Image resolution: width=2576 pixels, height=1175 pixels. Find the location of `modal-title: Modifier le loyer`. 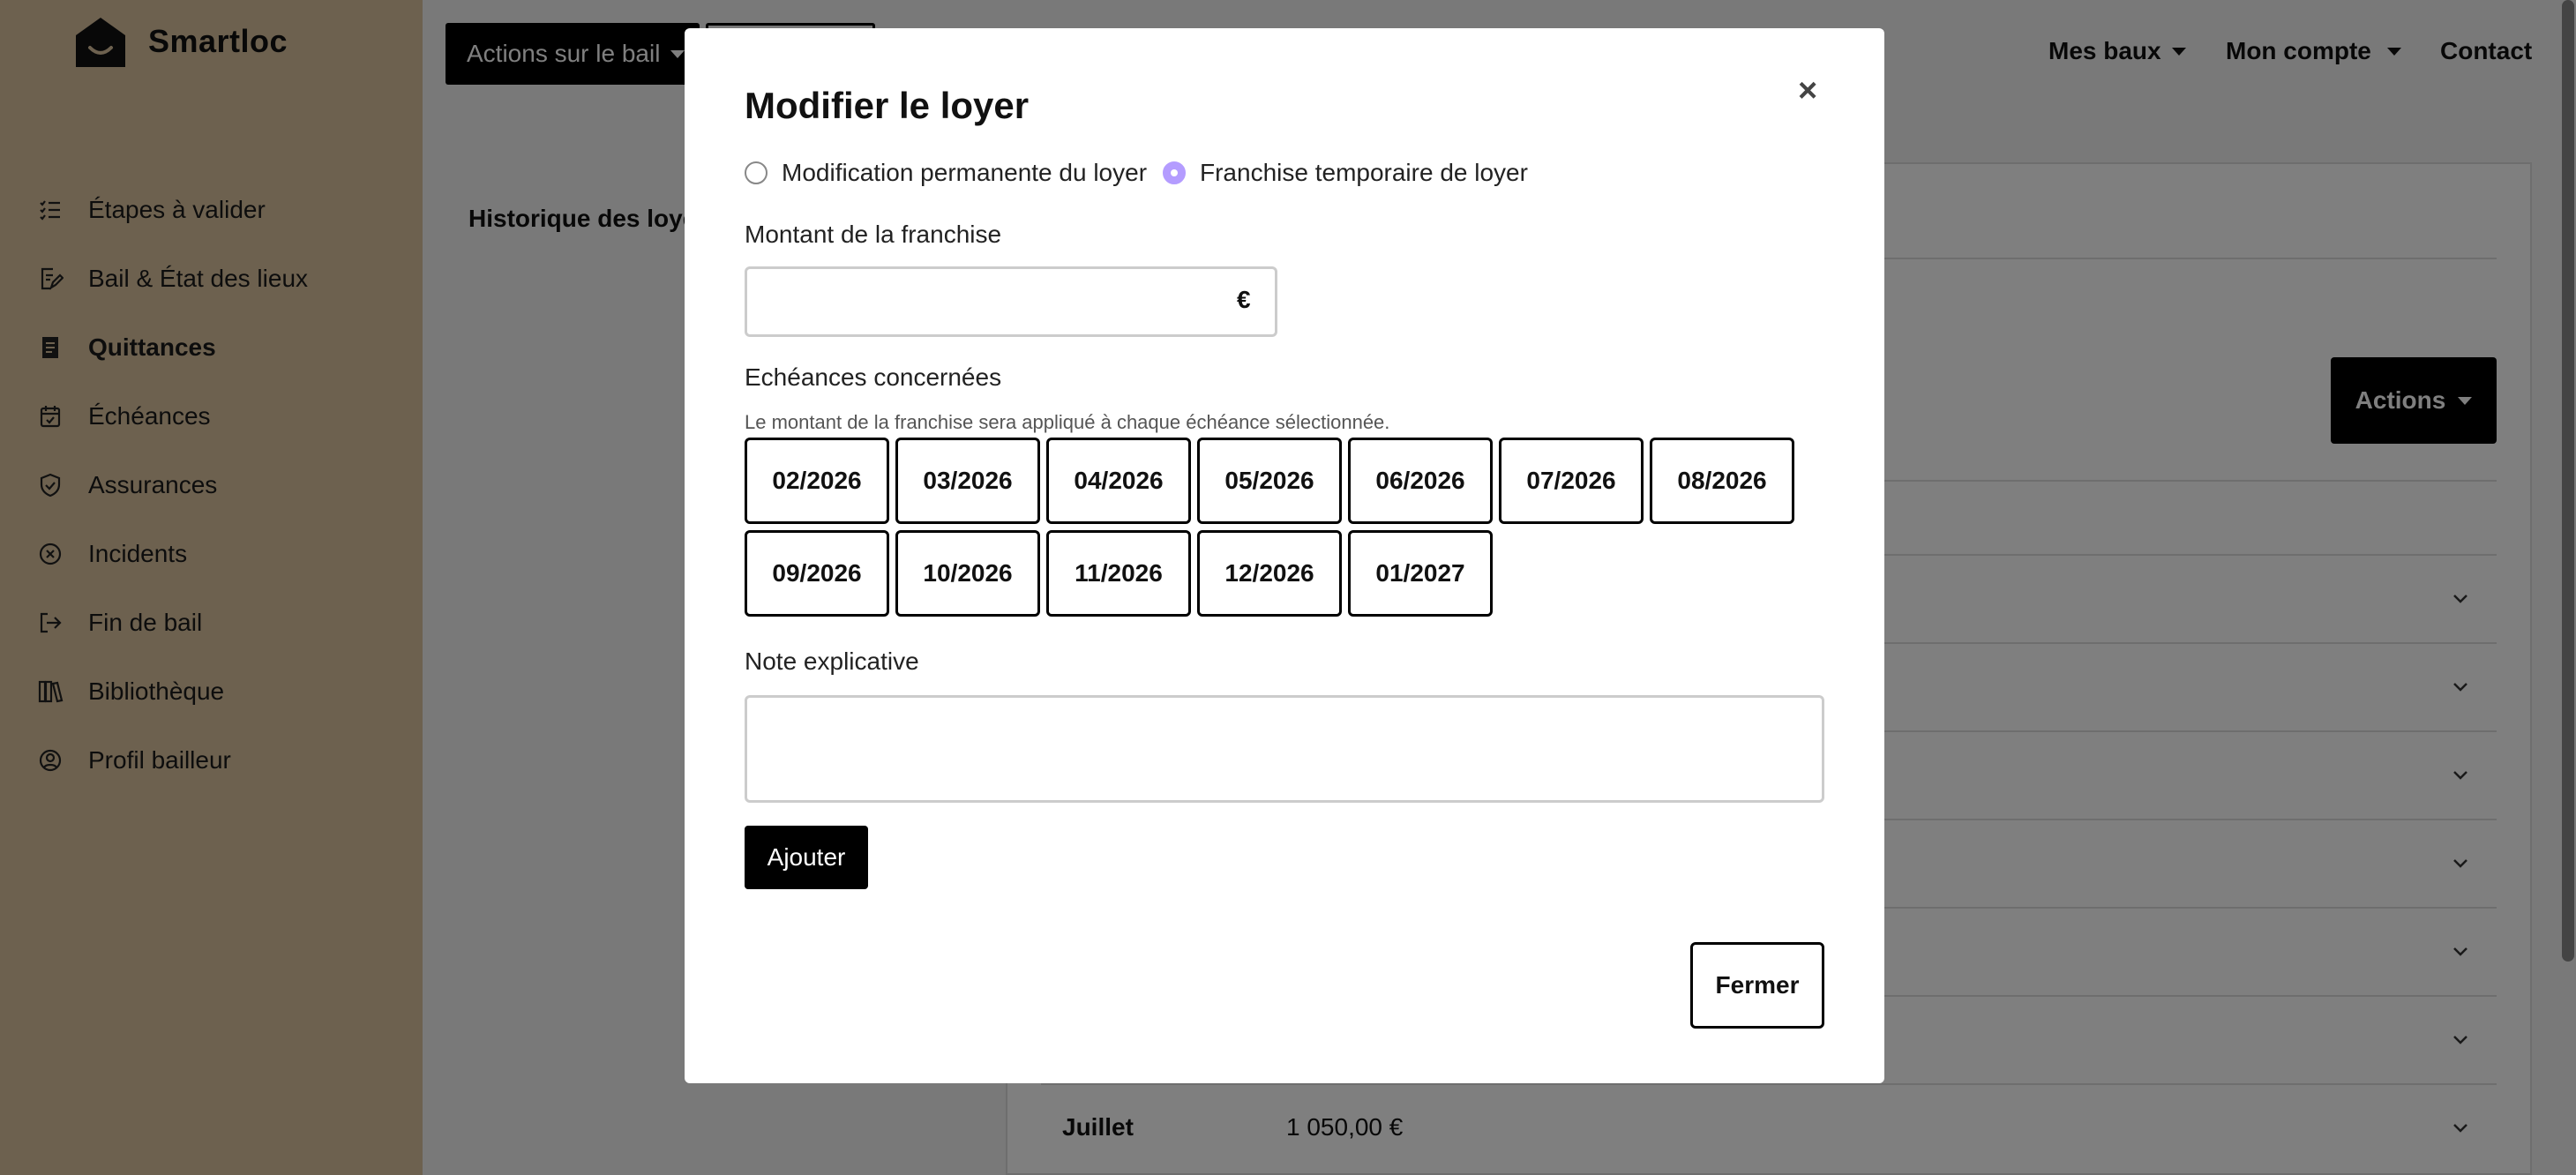

modal-title: Modifier le loyer is located at coordinates (888, 105).